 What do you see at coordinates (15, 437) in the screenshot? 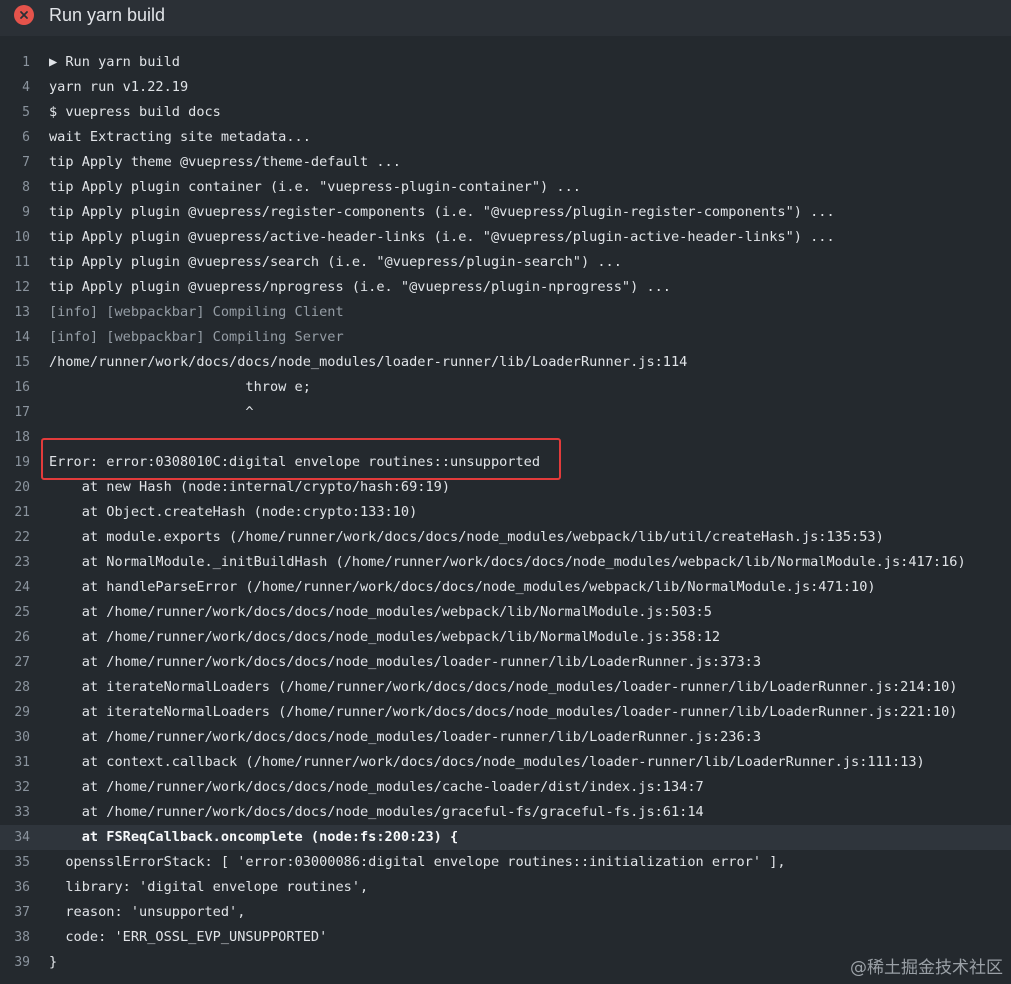
I see `line-number: 18` at bounding box center [15, 437].